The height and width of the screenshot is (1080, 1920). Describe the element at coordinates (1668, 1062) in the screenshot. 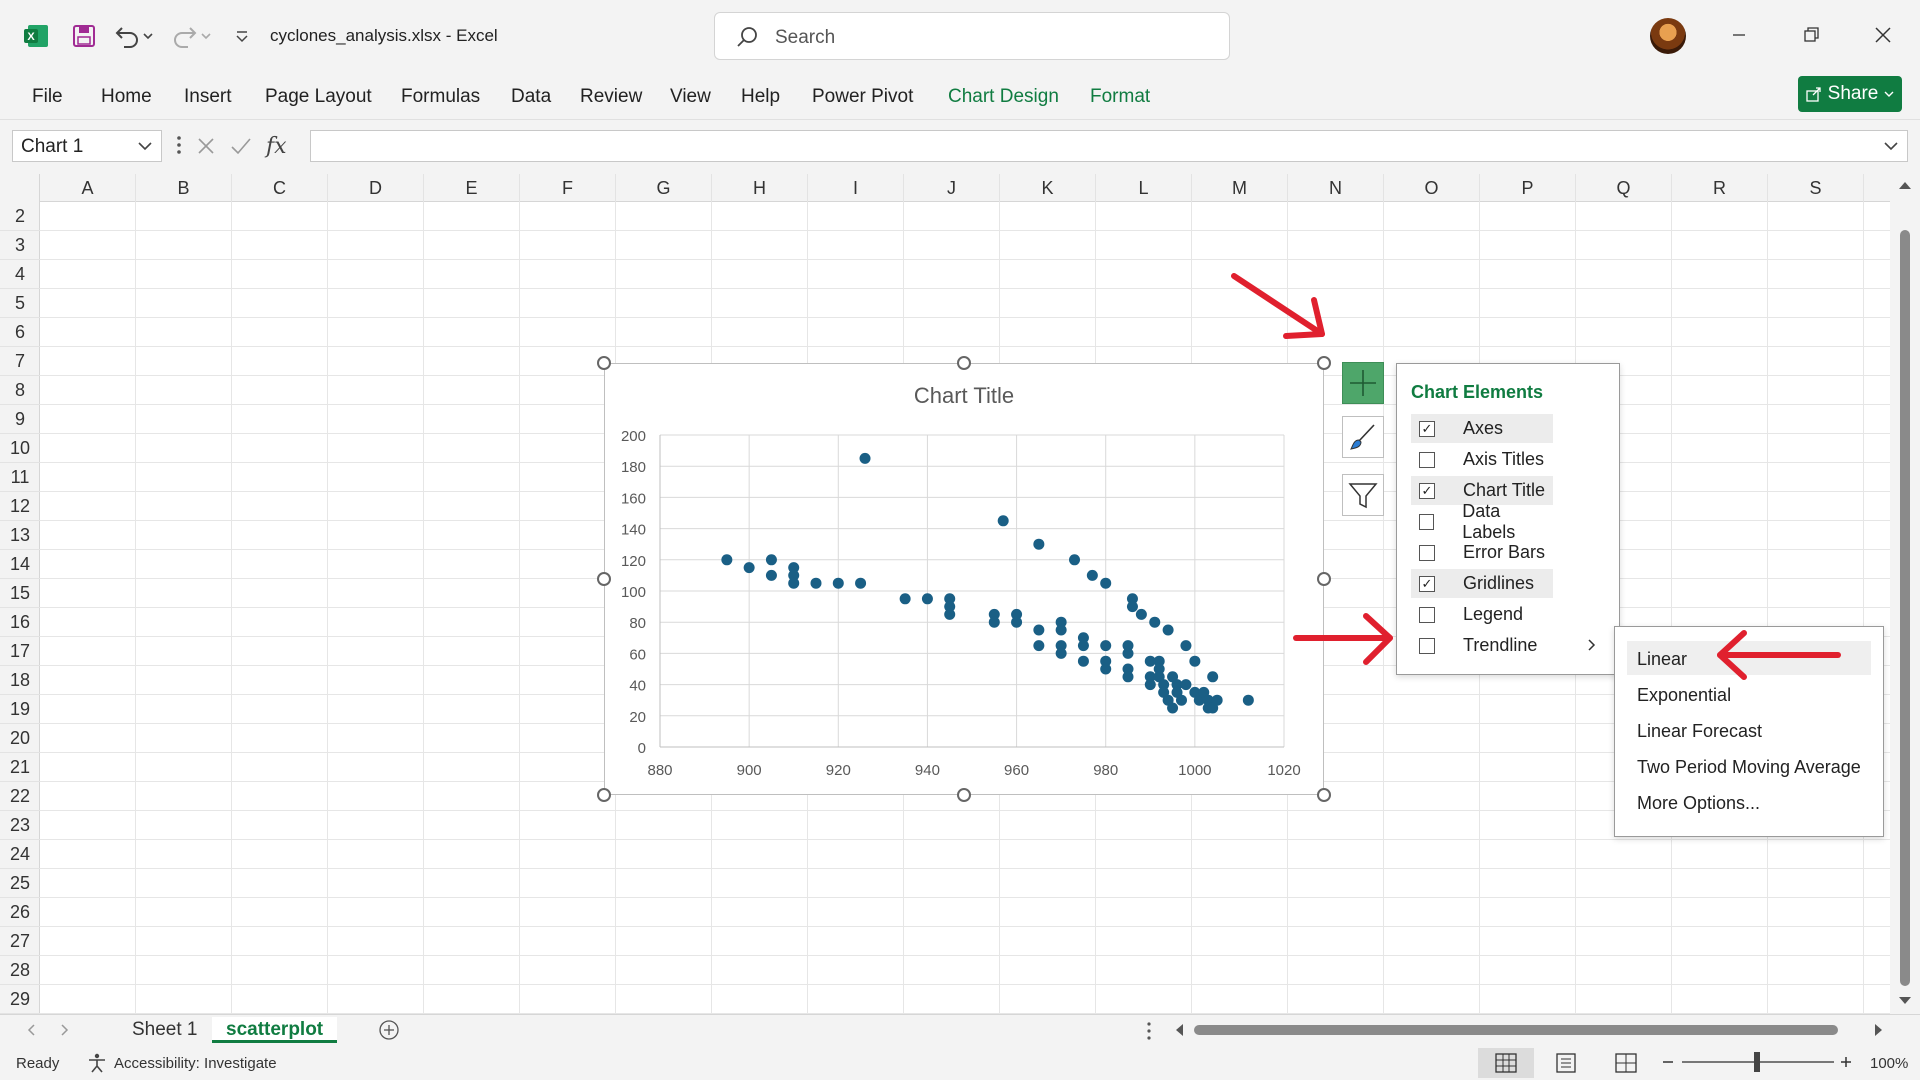

I see `zoom-out-icon` at that location.